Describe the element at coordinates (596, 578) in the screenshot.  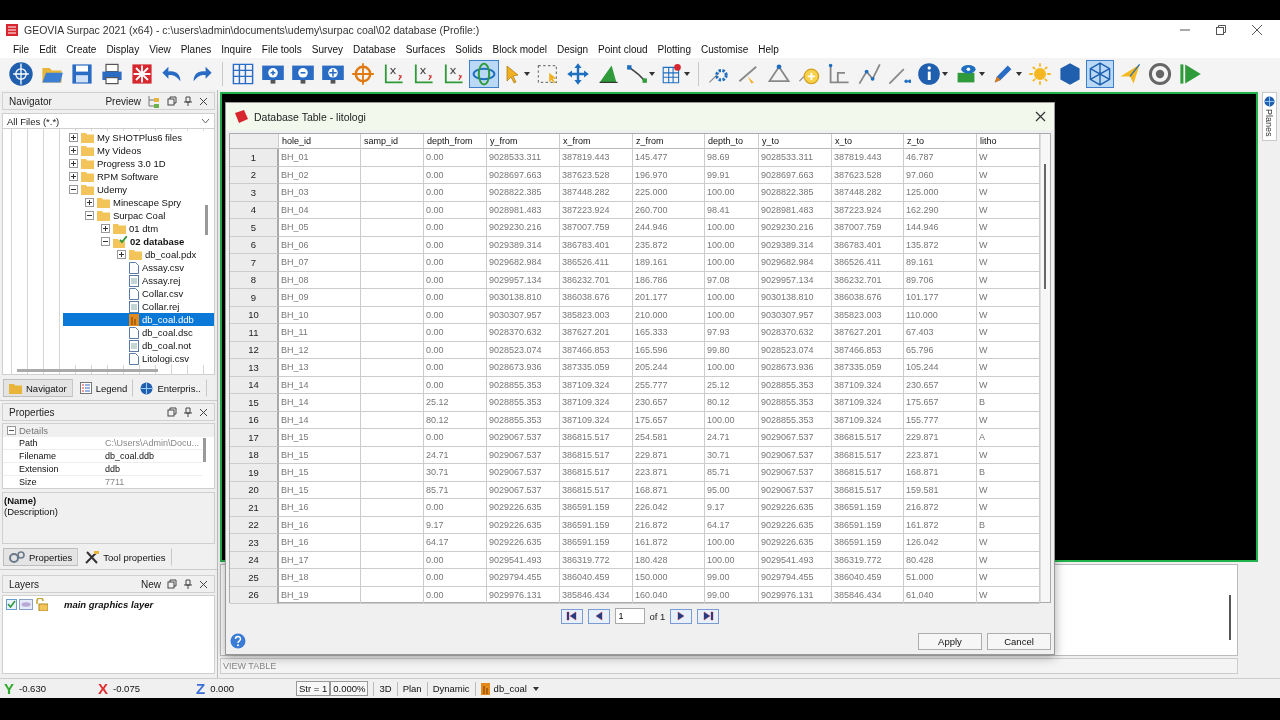
I see `table-cell: 386040.459` at that location.